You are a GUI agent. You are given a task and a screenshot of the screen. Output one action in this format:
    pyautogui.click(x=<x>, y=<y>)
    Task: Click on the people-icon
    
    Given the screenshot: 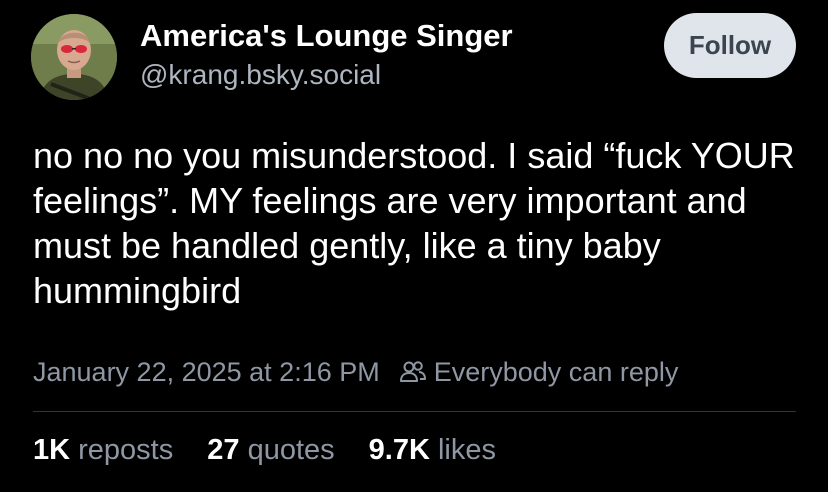 What is the action you would take?
    pyautogui.click(x=413, y=372)
    